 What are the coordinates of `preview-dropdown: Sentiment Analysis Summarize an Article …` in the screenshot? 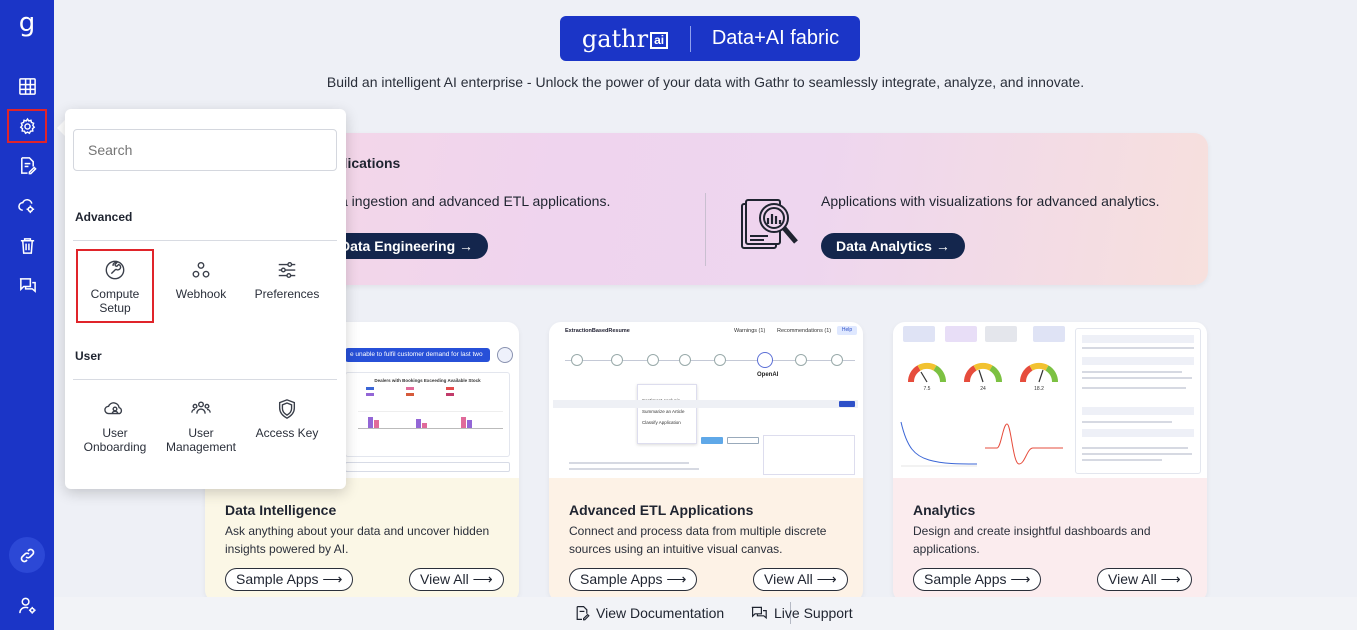 It's located at (667, 414).